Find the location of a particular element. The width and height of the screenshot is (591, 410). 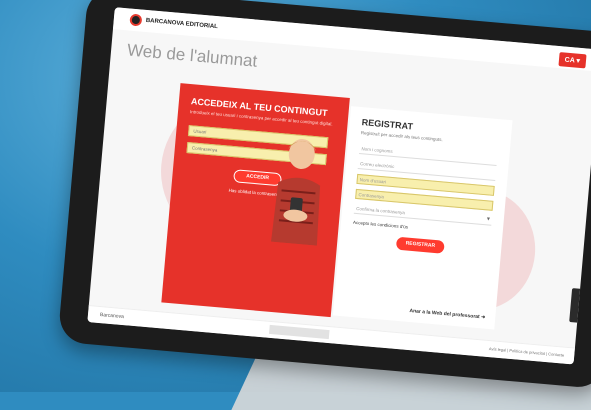

brand-logo: BARCANOVA EDITORIAL is located at coordinates (174, 23).